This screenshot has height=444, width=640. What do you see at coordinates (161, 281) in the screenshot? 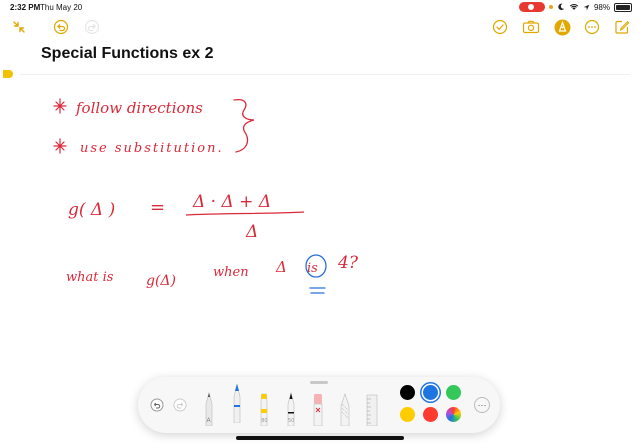
I see `question-function: g(Δ)` at bounding box center [161, 281].